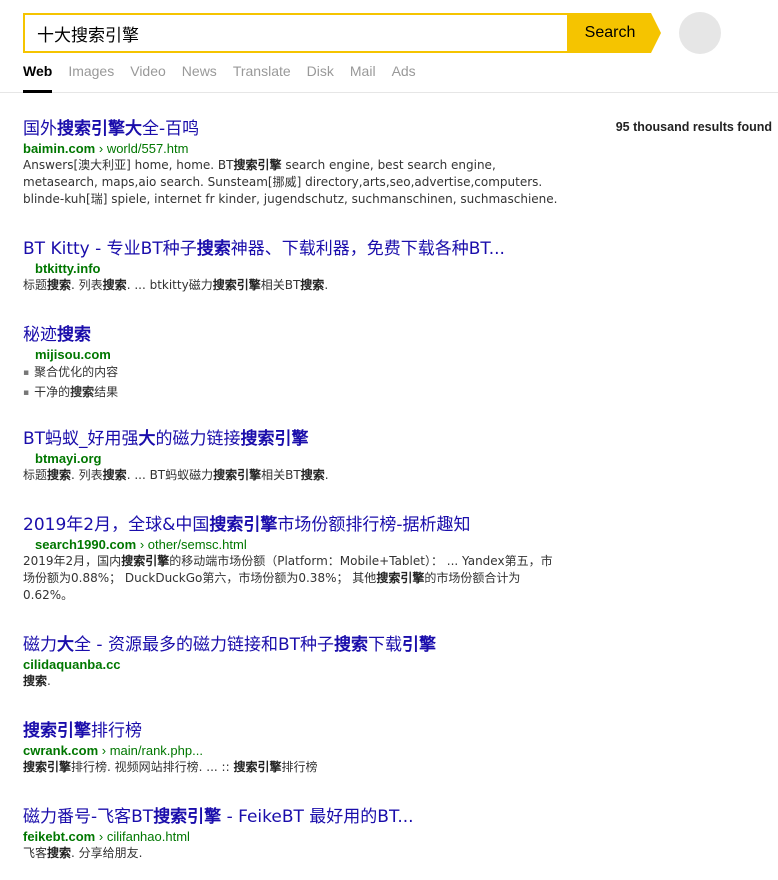 This screenshot has width=778, height=880. I want to click on search-button: Search, so click(614, 33).